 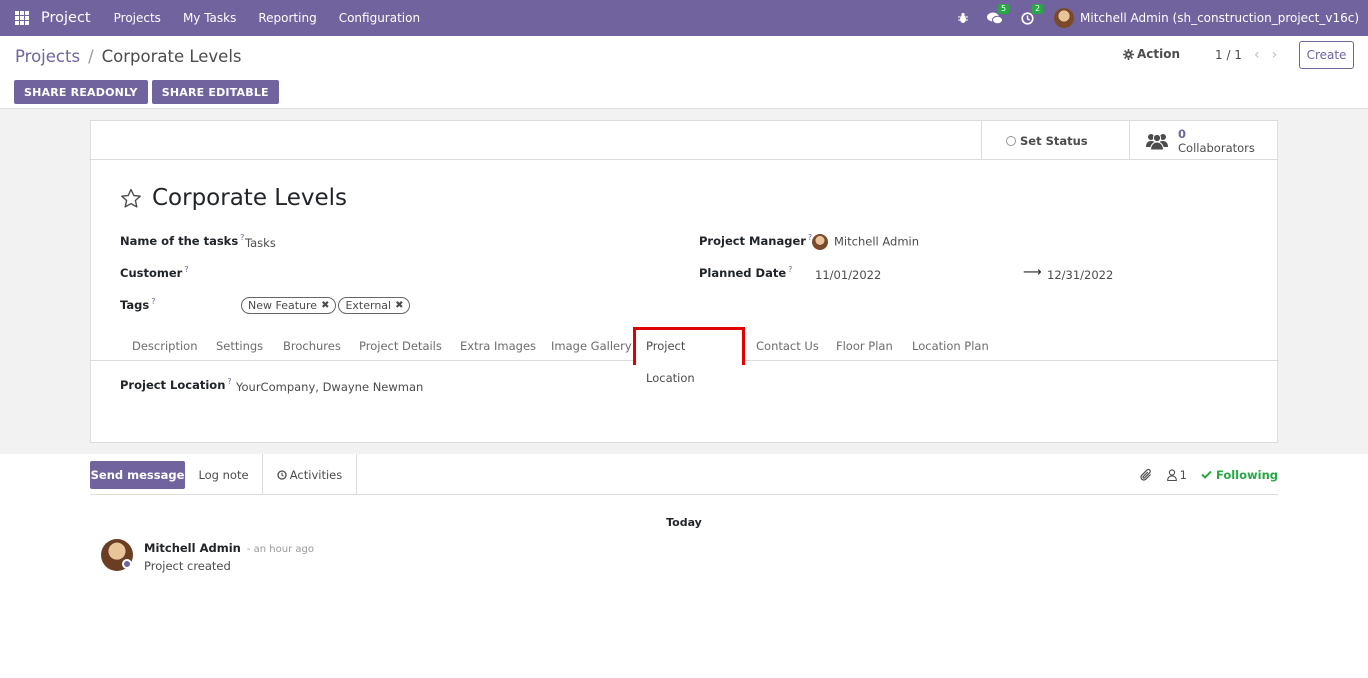 I want to click on tasks-label: Name of the tasks?, so click(x=182, y=240).